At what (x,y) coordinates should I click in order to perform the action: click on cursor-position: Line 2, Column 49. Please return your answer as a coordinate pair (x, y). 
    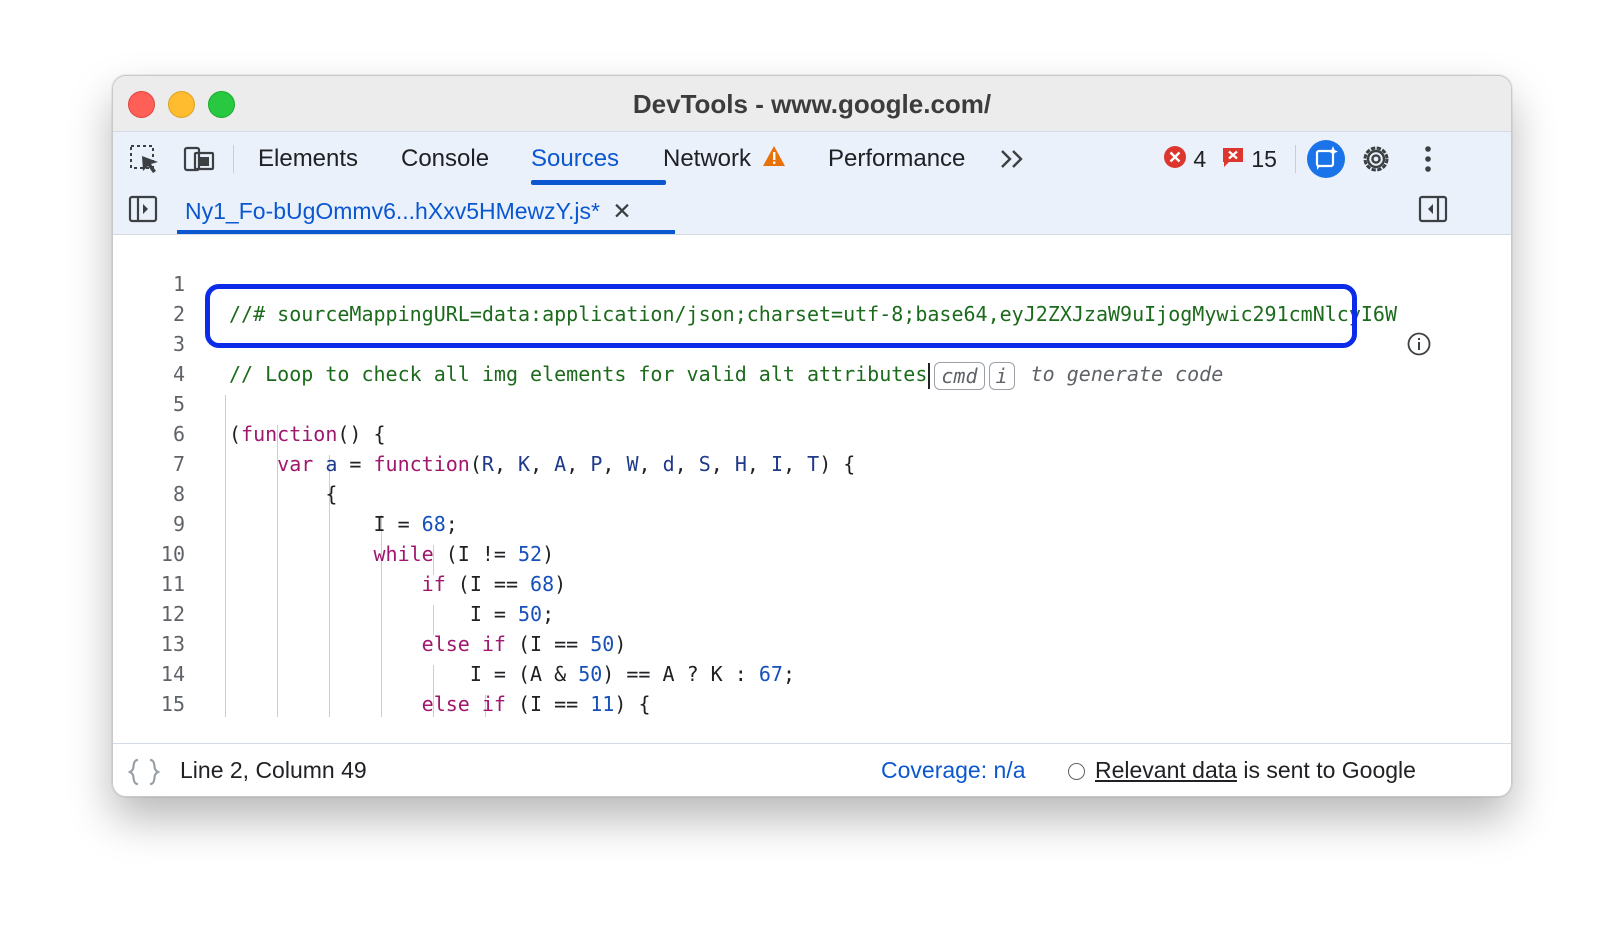
    Looking at the image, I should click on (273, 770).